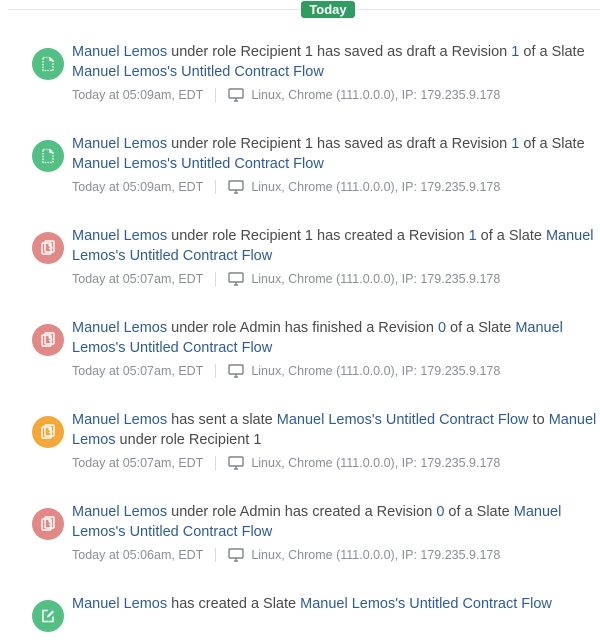 This screenshot has width=600, height=640. Describe the element at coordinates (302, 328) in the screenshot. I see `activity-text-fragment: under role Admin has finished a Revision` at that location.